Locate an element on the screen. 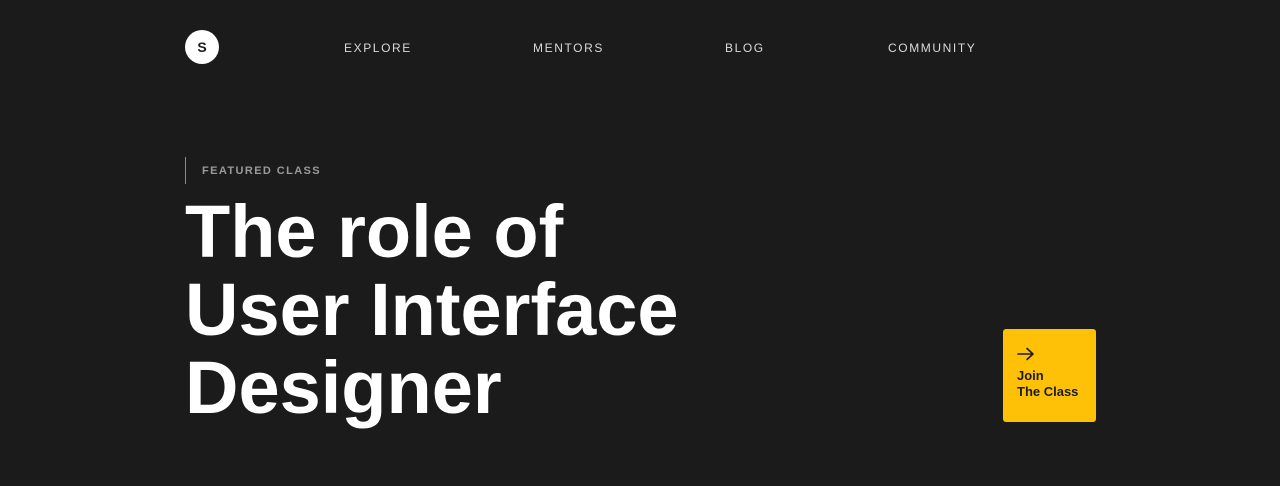  logo-letter: S is located at coordinates (202, 47).